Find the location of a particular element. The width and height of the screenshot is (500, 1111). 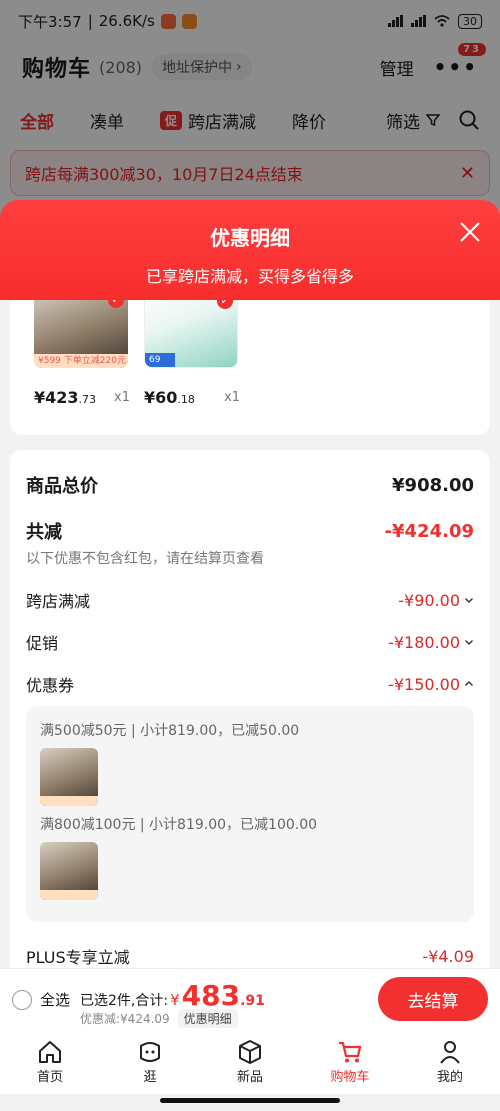

close-icon is located at coordinates (470, 232).